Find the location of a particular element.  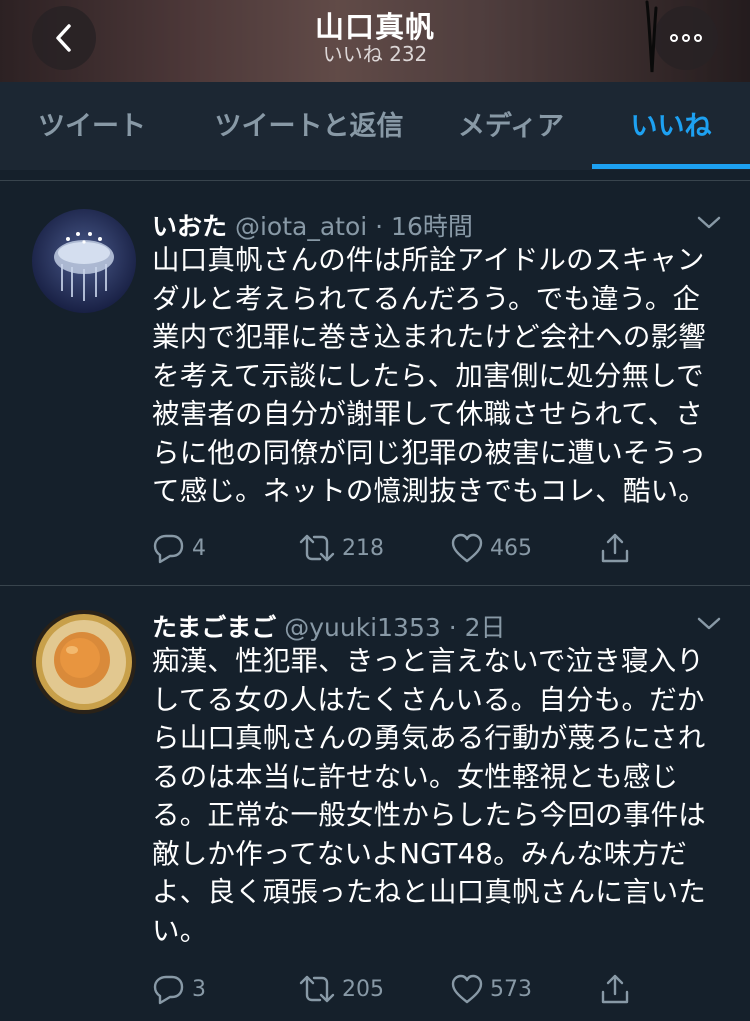

handle-and-time: @yuuki1353 · 2日 is located at coordinates (395, 627).